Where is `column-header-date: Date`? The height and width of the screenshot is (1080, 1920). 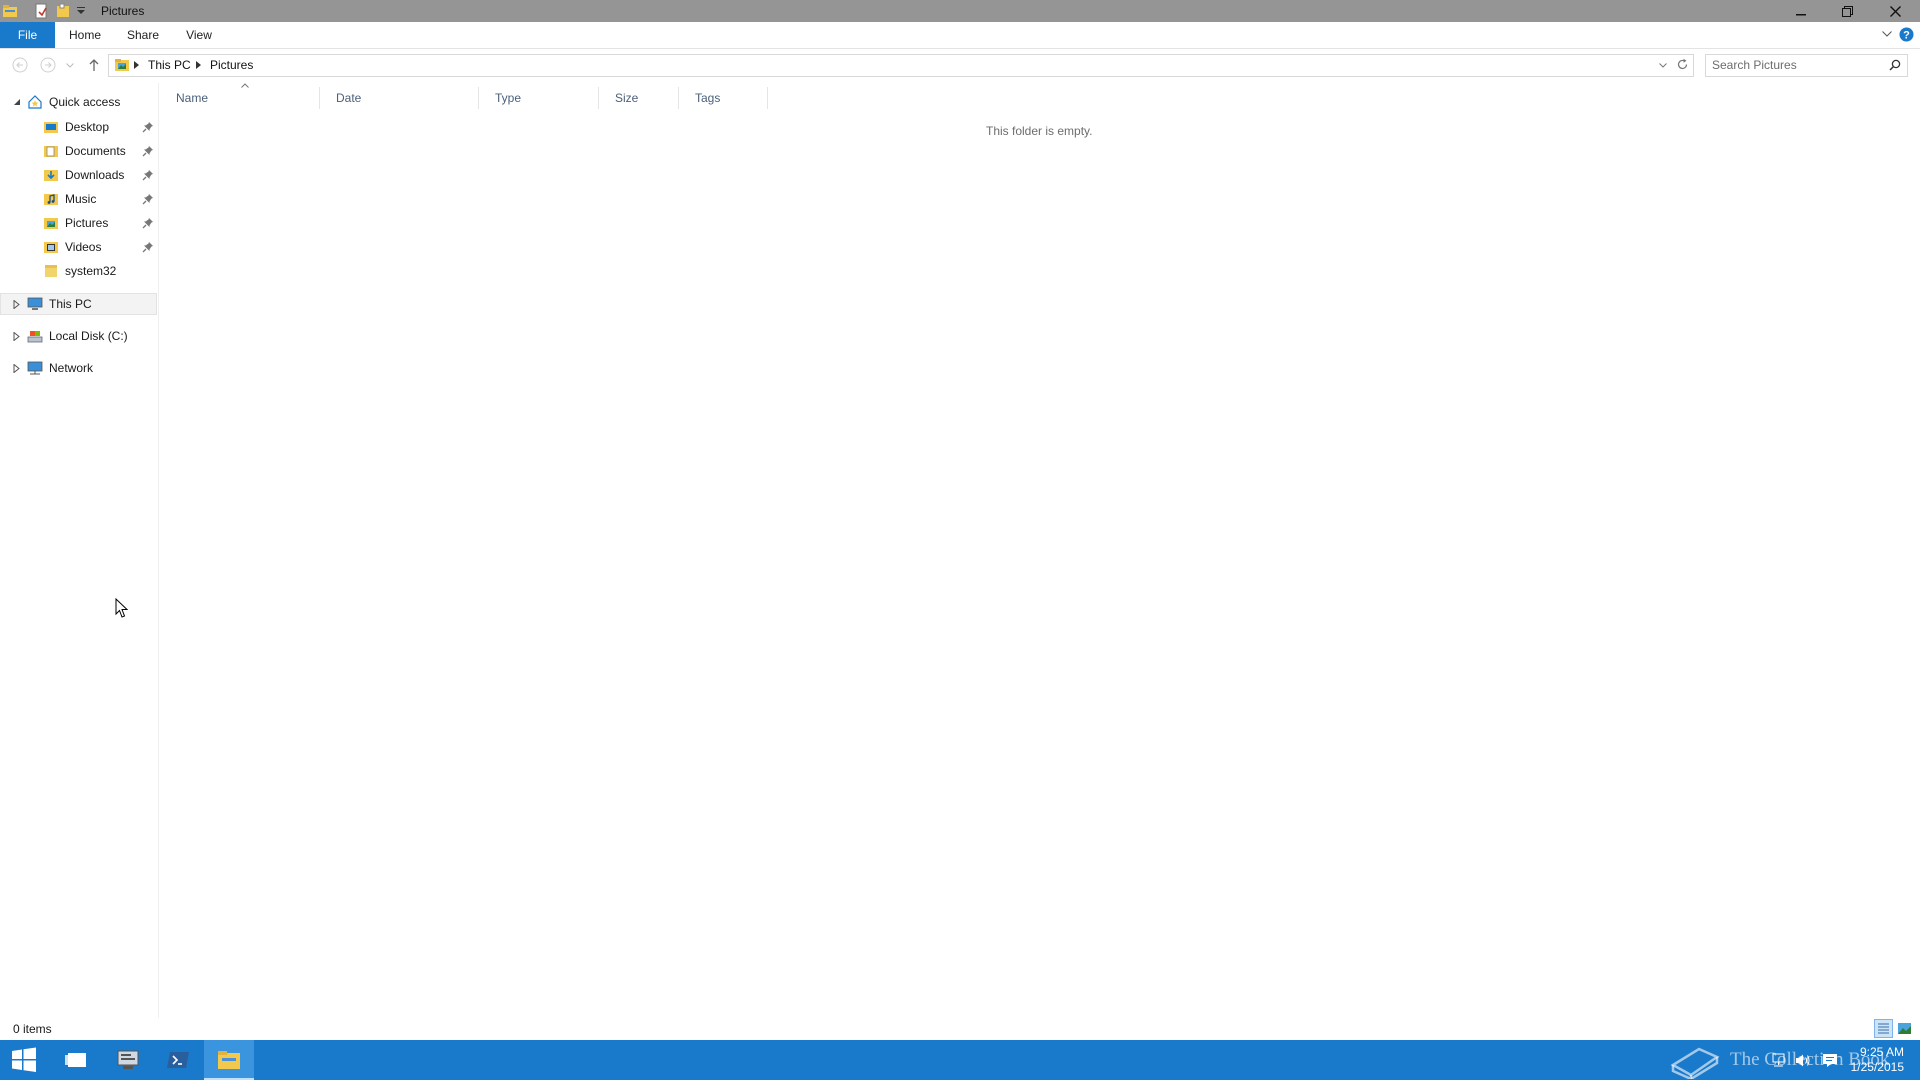
column-header-date: Date is located at coordinates (399, 98).